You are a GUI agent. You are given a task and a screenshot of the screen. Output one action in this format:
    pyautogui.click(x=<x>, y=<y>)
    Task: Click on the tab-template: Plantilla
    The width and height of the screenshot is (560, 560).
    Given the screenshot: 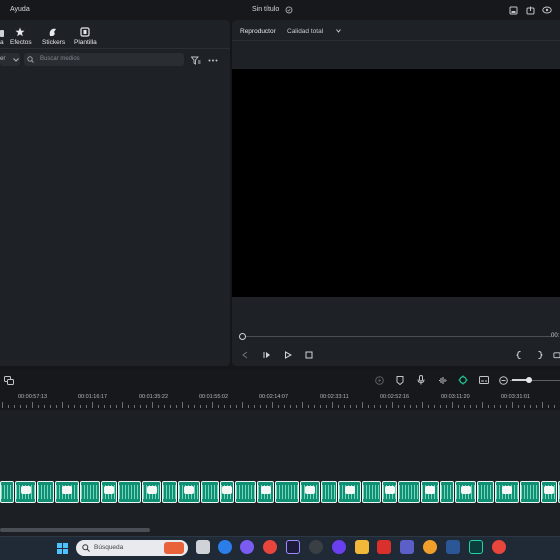 What is the action you would take?
    pyautogui.click(x=85, y=36)
    